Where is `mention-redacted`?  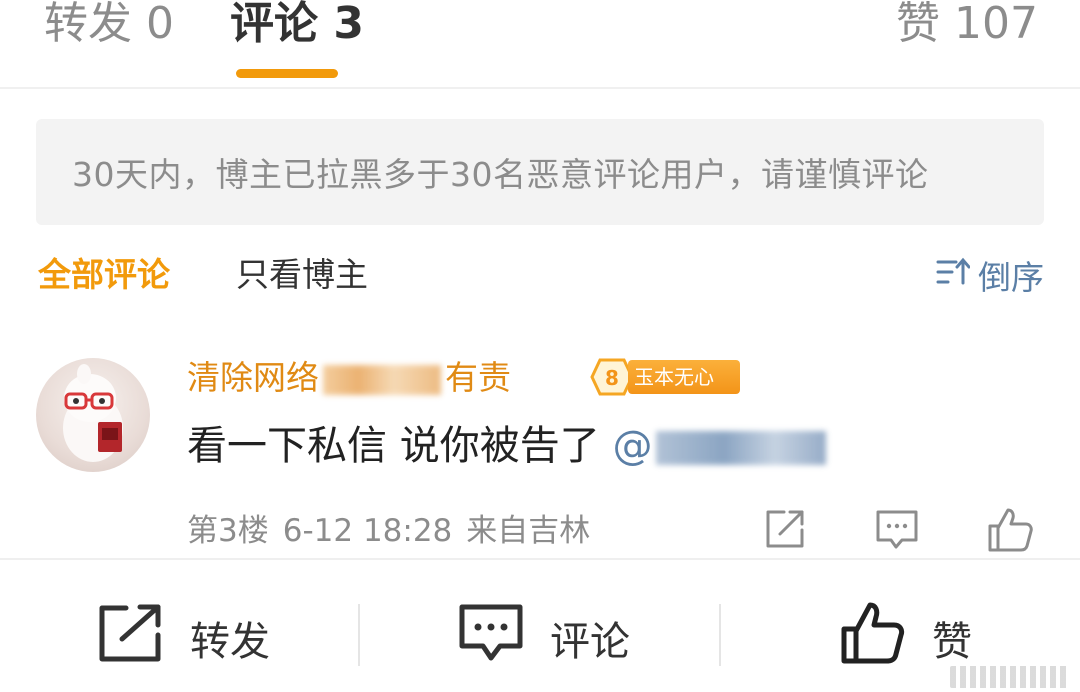 mention-redacted is located at coordinates (741, 448).